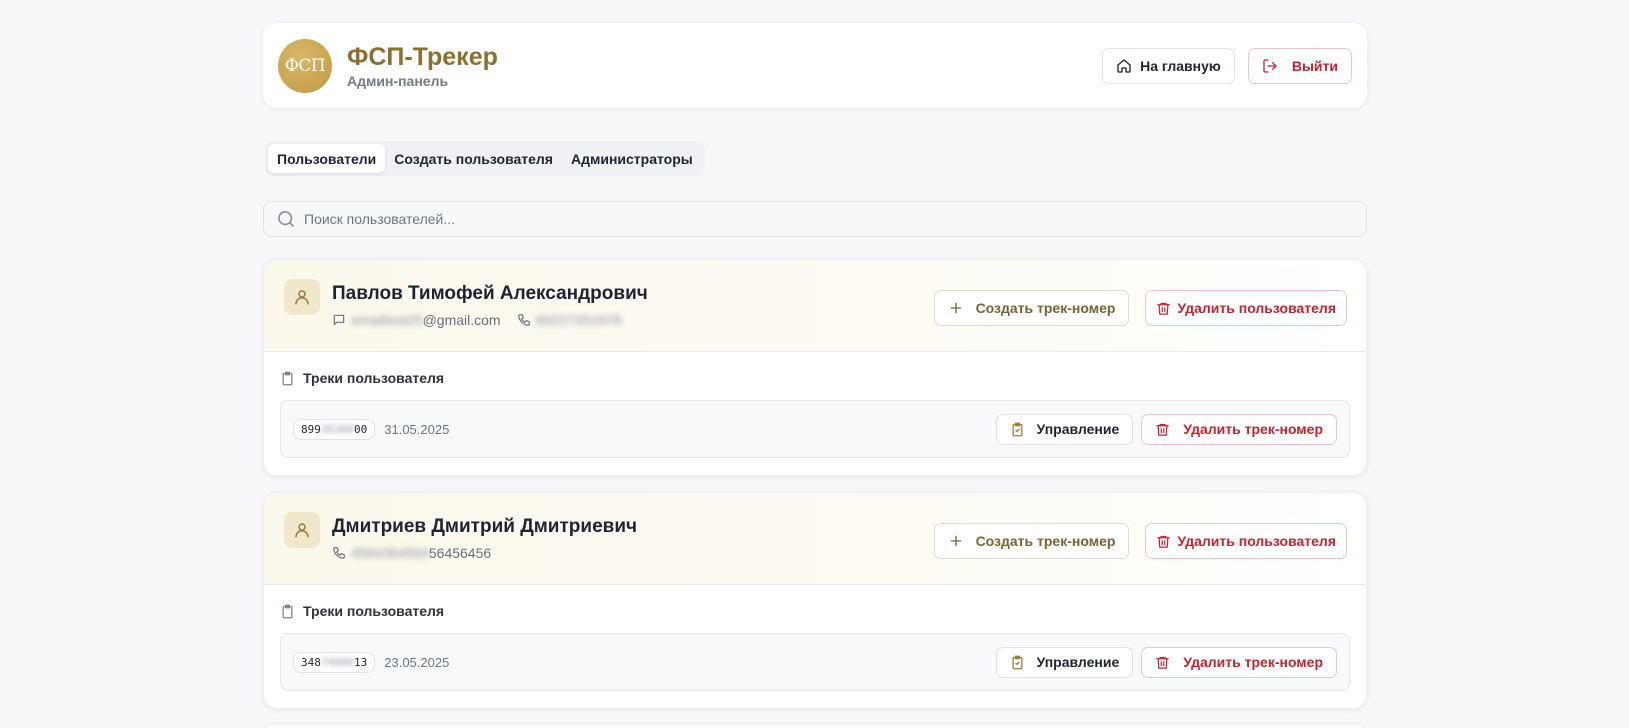 This screenshot has width=1629, height=728. What do you see at coordinates (578, 320) in the screenshot?
I see `phone-hidden-part: 89227351678` at bounding box center [578, 320].